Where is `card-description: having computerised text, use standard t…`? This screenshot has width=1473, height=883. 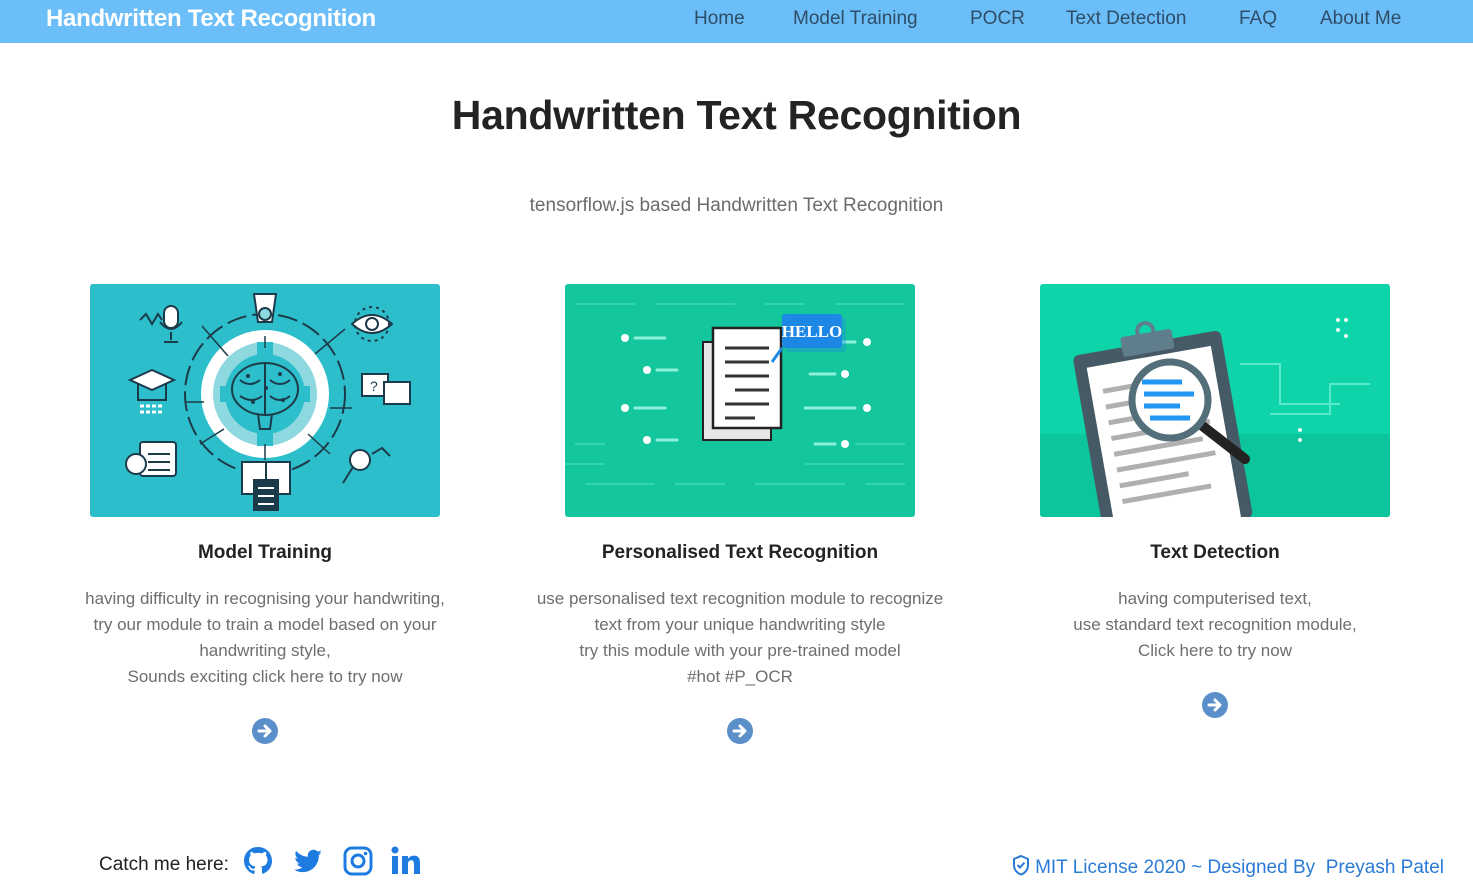 card-description: having computerised text, use standard t… is located at coordinates (1215, 625).